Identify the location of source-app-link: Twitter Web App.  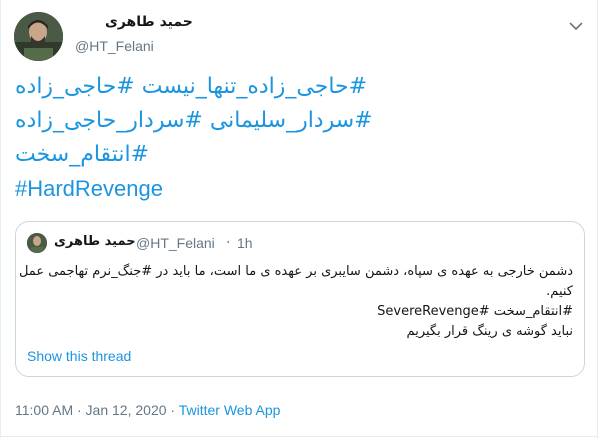
(230, 410).